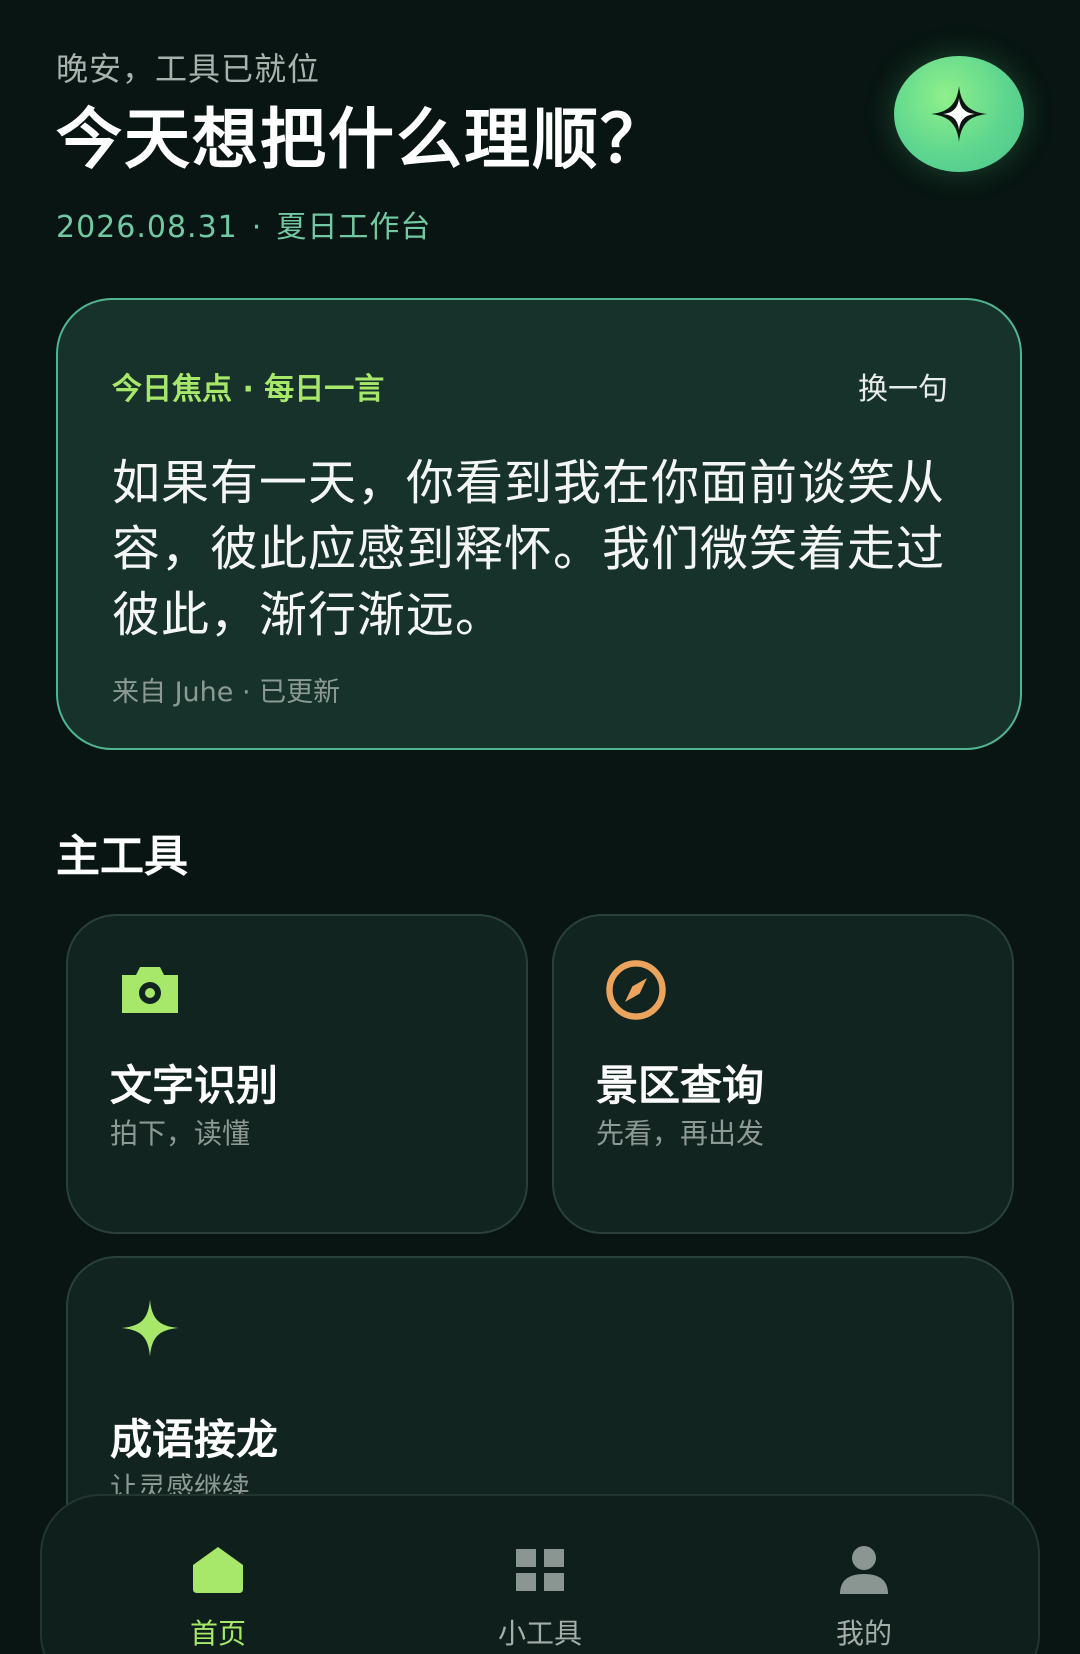  I want to click on tool-title: 景区查询, so click(680, 1085).